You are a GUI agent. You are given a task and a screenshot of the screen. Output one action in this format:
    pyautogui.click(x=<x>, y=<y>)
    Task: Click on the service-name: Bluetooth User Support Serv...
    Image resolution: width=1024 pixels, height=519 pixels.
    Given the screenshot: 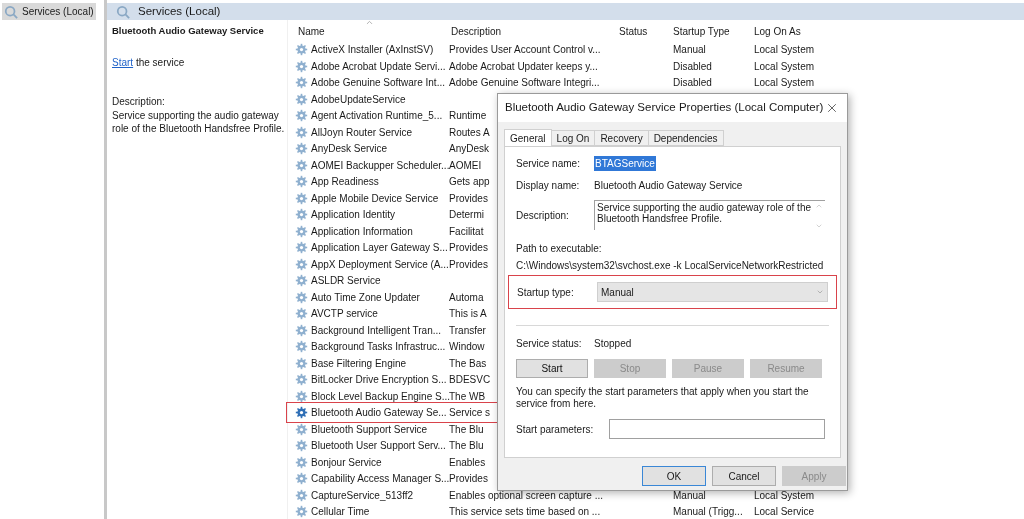 What is the action you would take?
    pyautogui.click(x=378, y=445)
    